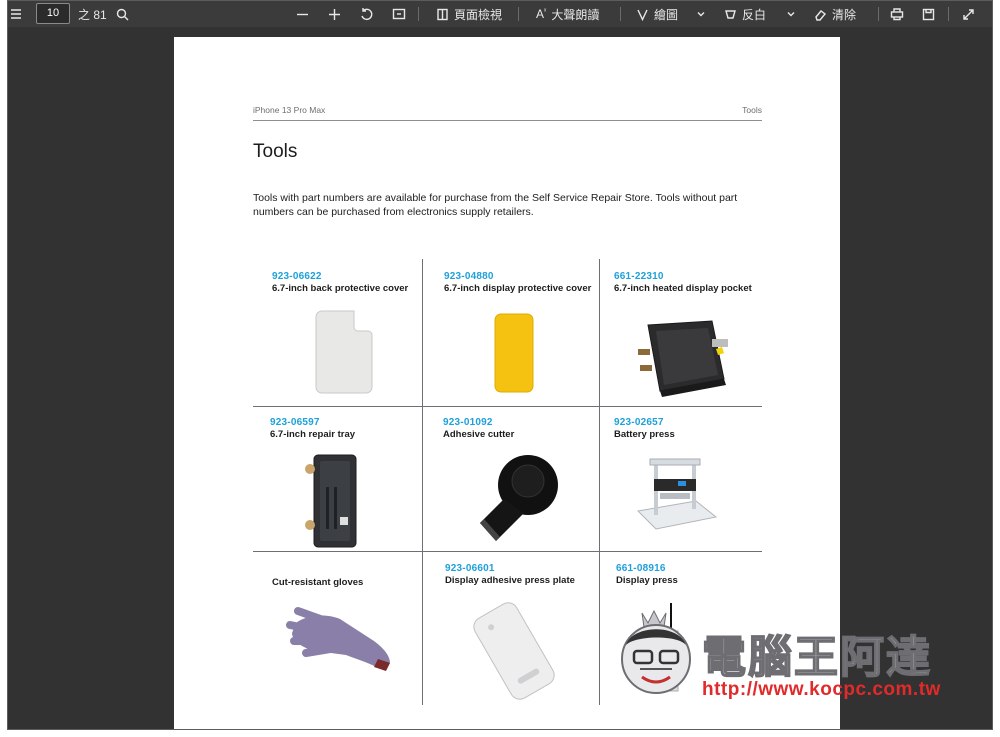 The width and height of the screenshot is (1000, 737). What do you see at coordinates (575, 14) in the screenshot?
I see `read-aloud-label: 大聲朗讀` at bounding box center [575, 14].